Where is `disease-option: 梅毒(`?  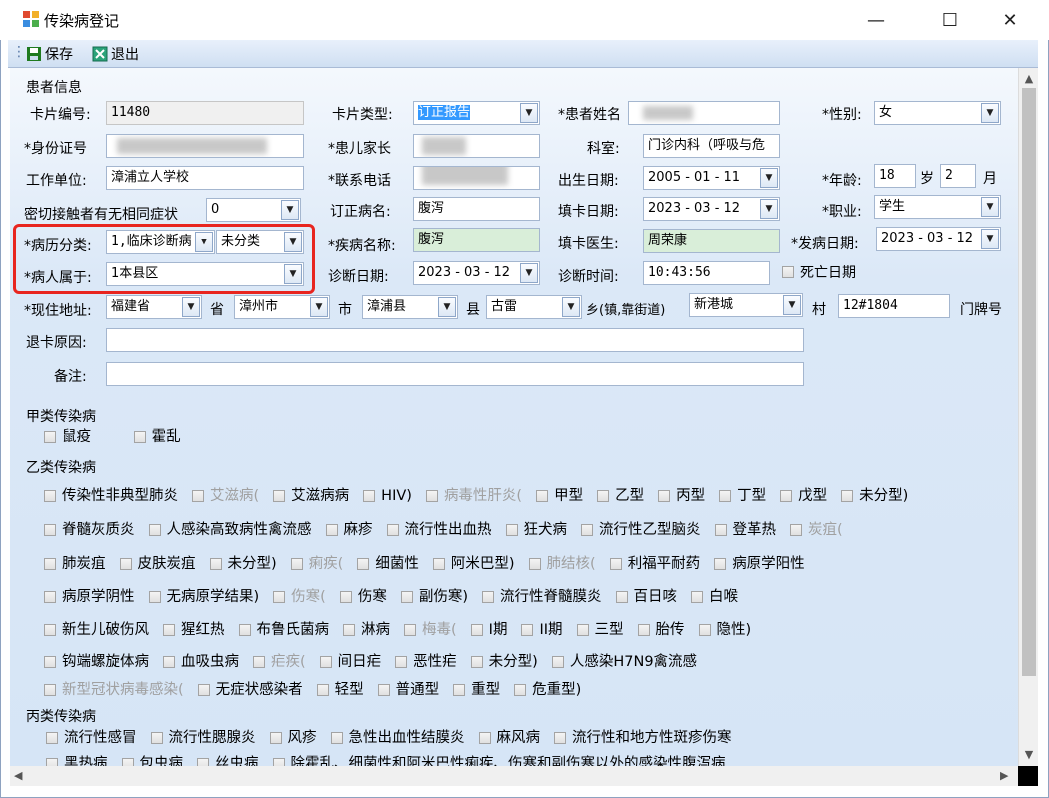
disease-option: 梅毒( is located at coordinates (430, 628).